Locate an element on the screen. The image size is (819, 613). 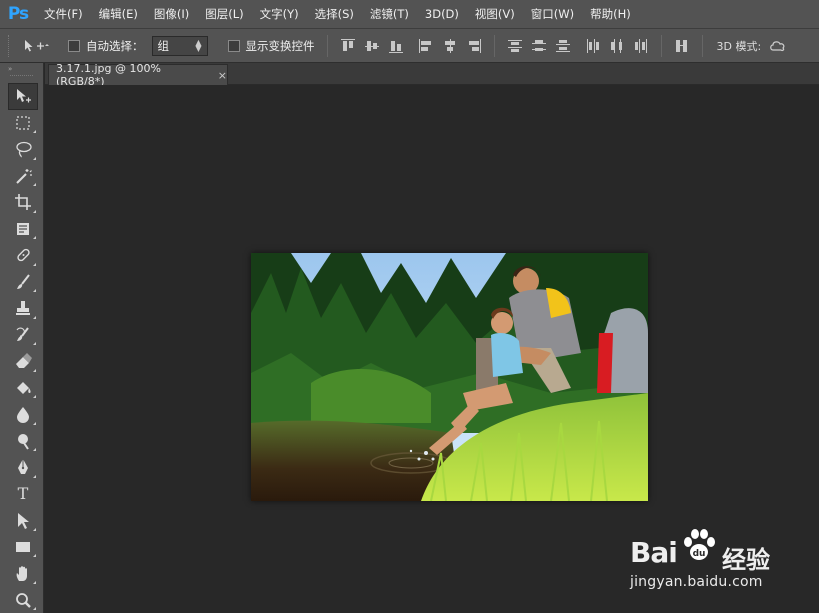
auto-select-checkbox is located at coordinates (74, 45).